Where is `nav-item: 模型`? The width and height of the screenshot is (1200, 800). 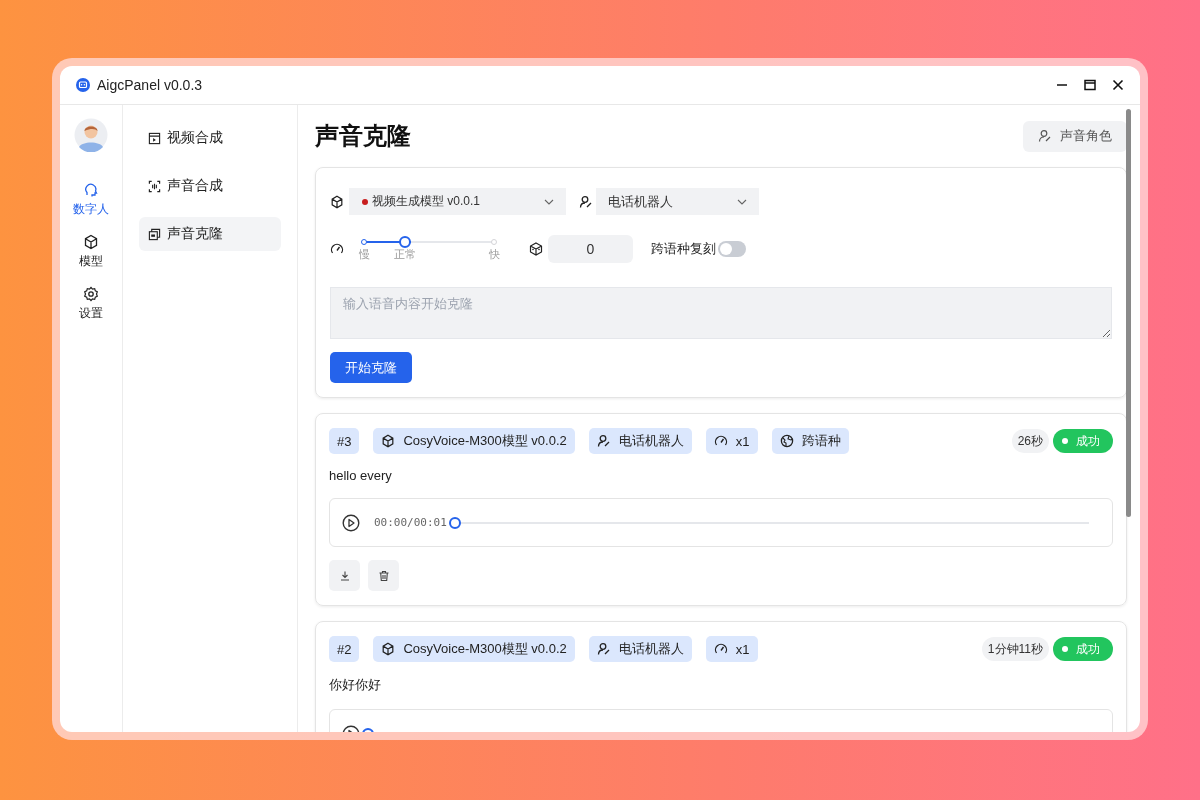
nav-item: 模型 is located at coordinates (91, 252).